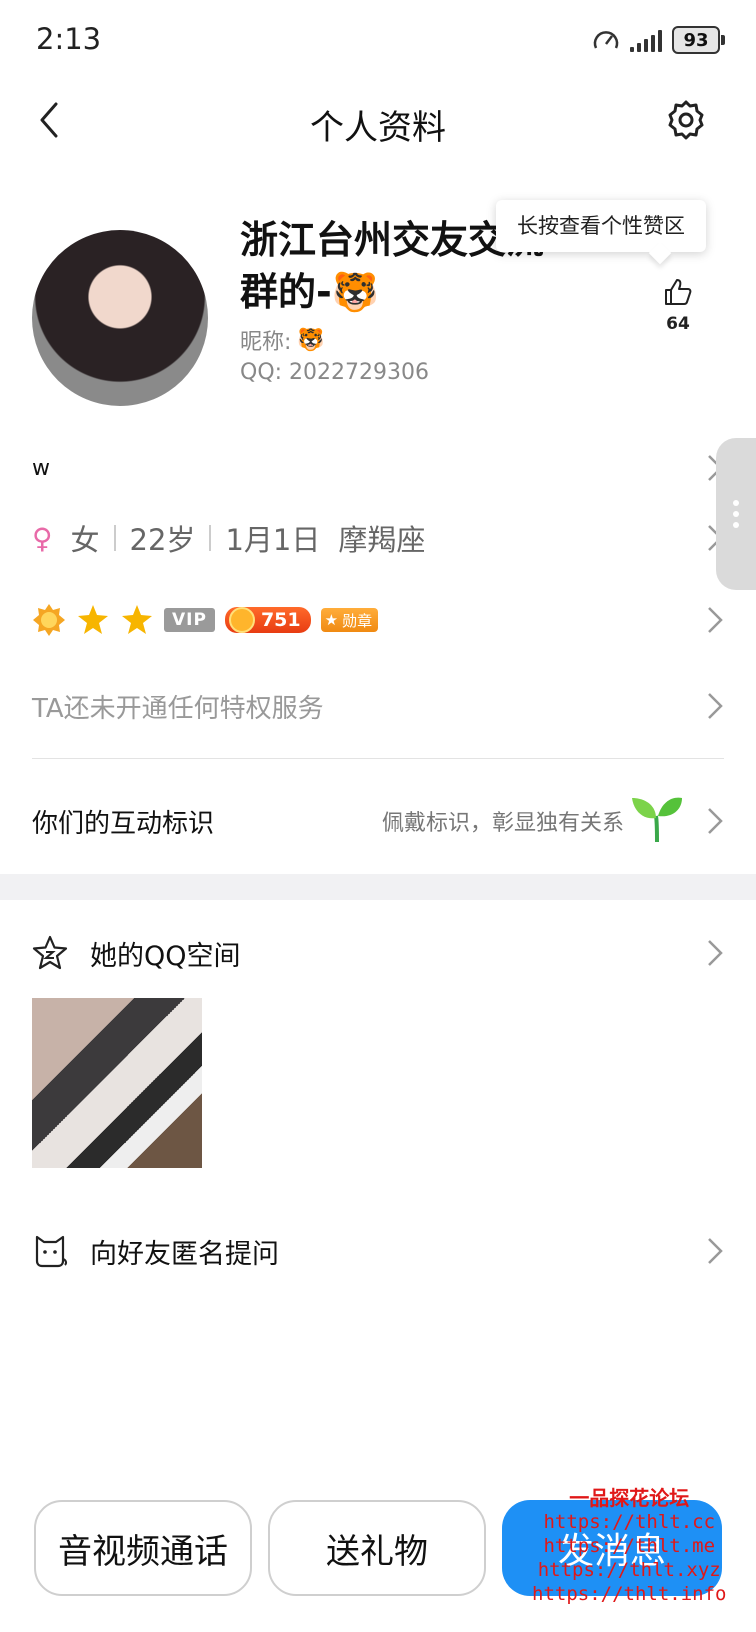 This screenshot has height=1632, width=756. Describe the element at coordinates (377, 1548) in the screenshot. I see `send-gift-button: 送礼物` at that location.